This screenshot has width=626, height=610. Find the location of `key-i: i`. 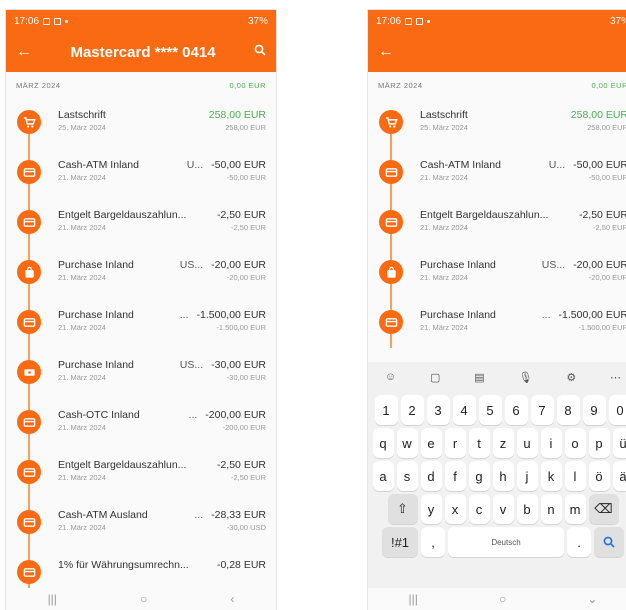

key-i: i is located at coordinates (551, 443).